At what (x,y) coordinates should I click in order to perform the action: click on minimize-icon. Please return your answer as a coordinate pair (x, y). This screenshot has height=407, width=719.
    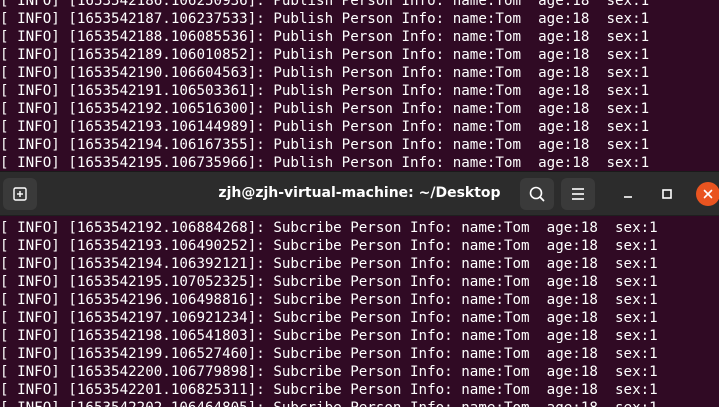
    Looking at the image, I should click on (628, 197).